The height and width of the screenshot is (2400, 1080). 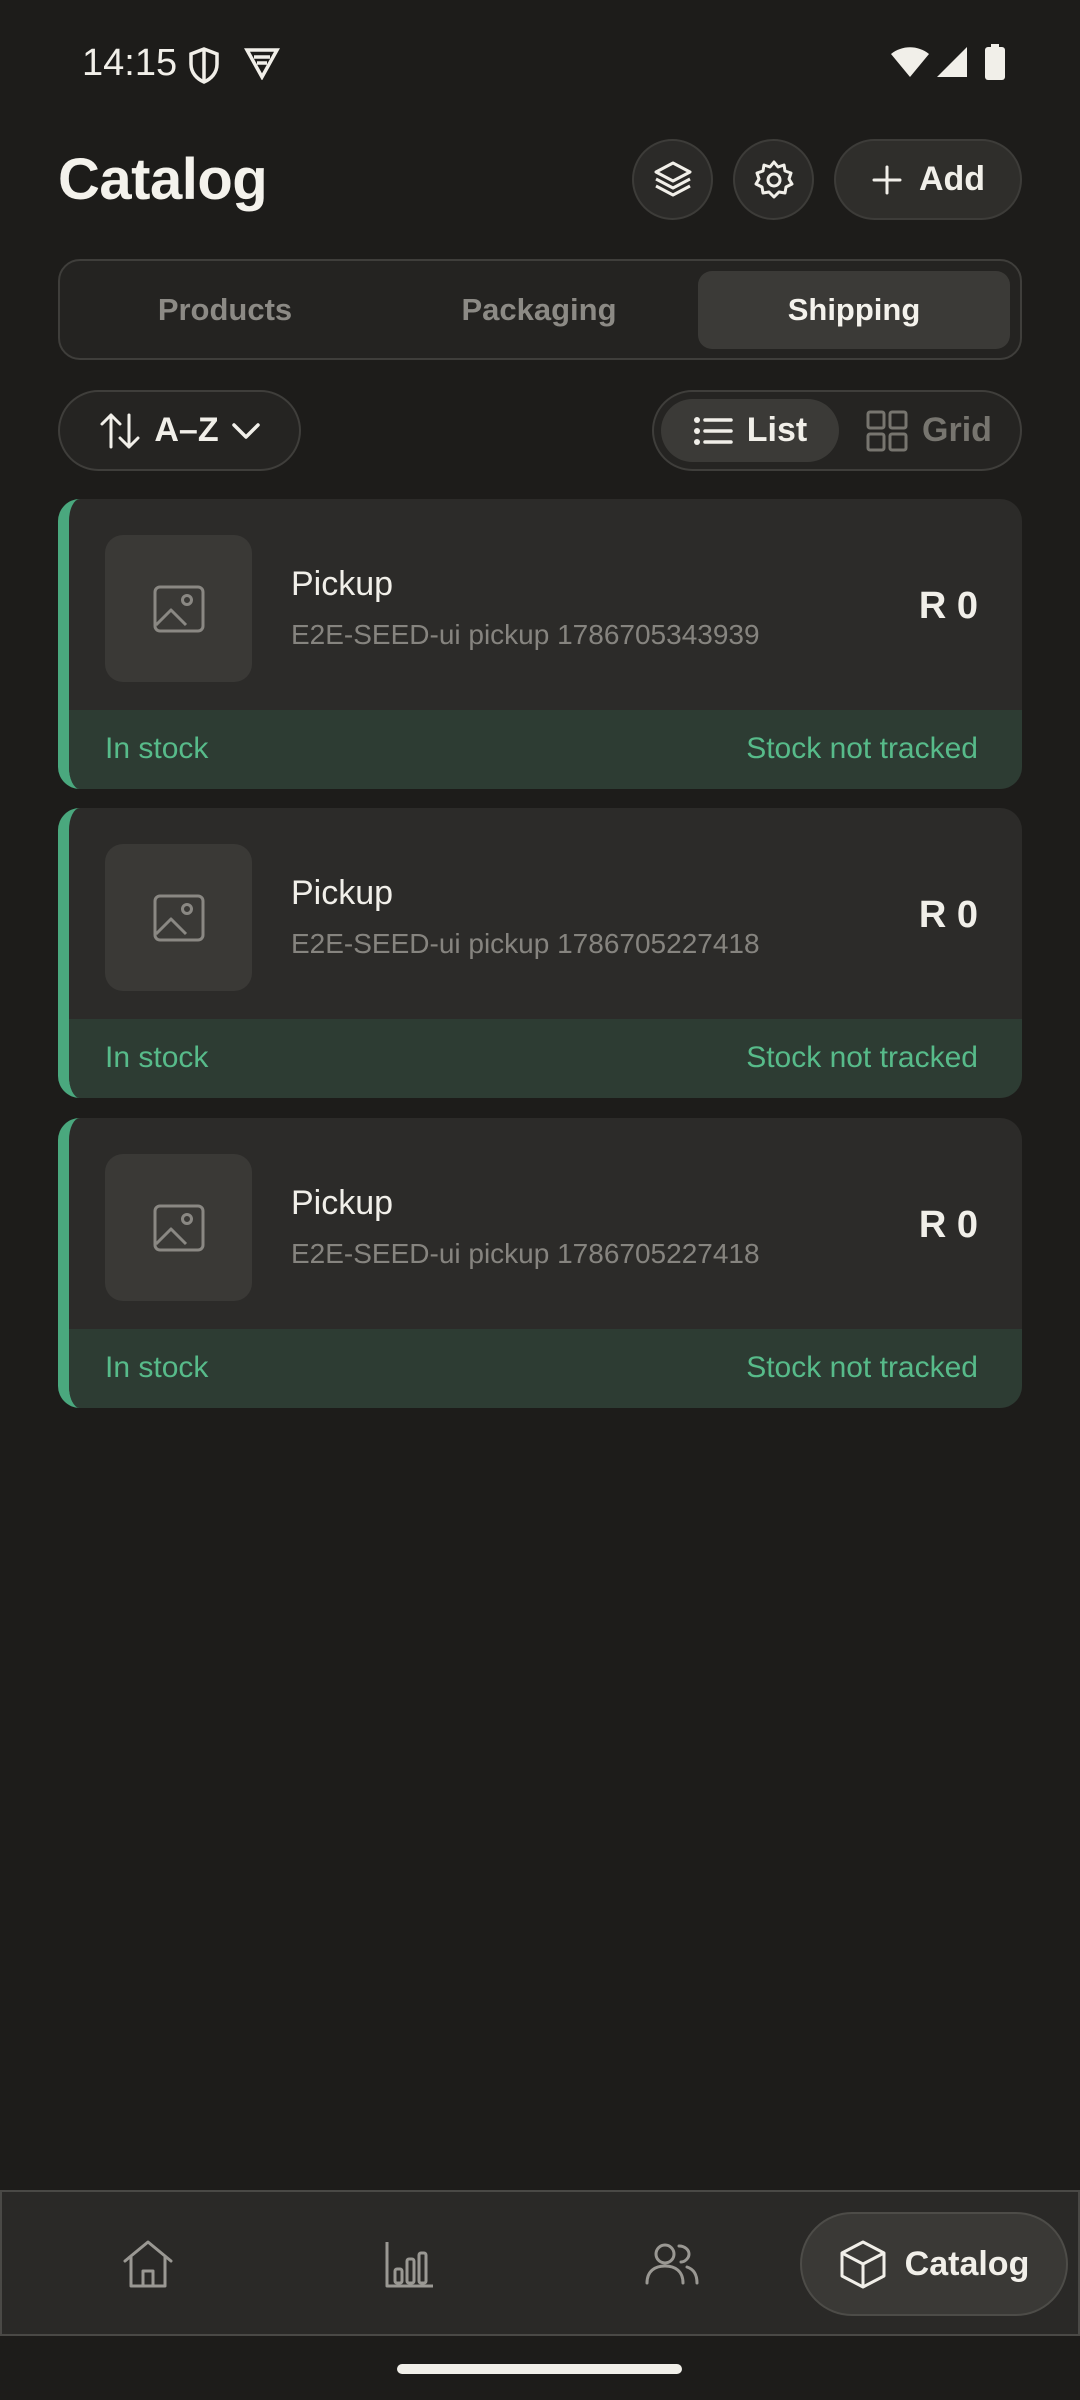 I want to click on home-icon, so click(x=148, y=2264).